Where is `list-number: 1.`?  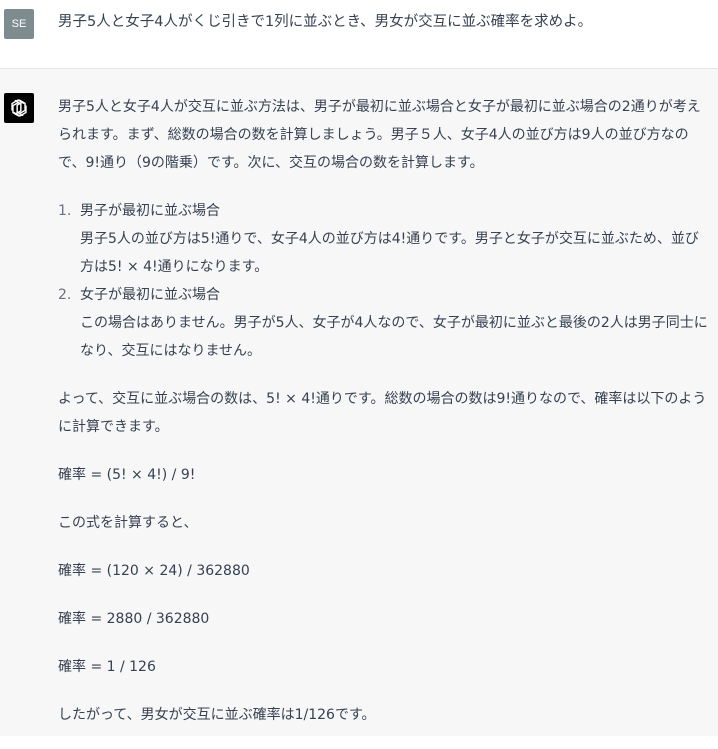 list-number: 1. is located at coordinates (65, 211).